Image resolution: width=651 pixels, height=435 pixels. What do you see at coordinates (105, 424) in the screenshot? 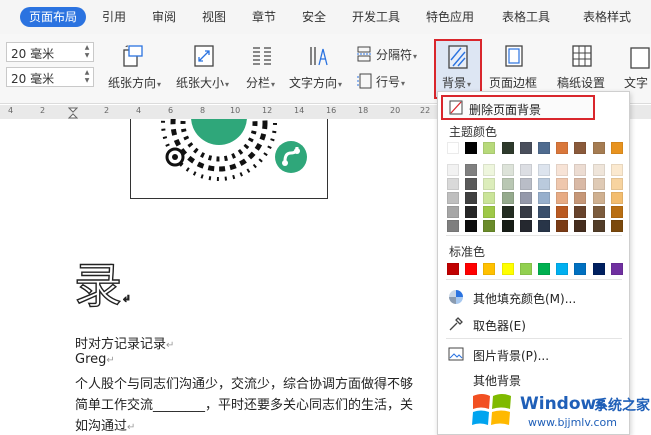
I see `document-line: 如沟通过↵` at bounding box center [105, 424].